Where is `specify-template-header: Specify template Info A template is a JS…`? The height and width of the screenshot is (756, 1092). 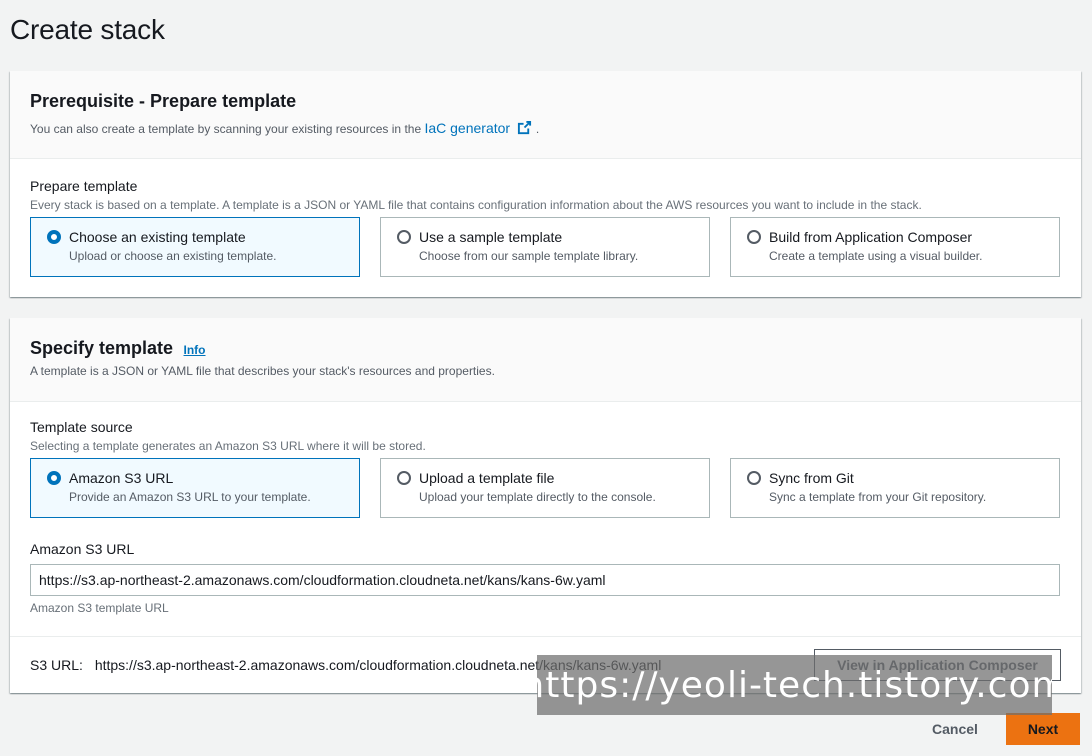
specify-template-header: Specify template Info A template is a JS… is located at coordinates (545, 360).